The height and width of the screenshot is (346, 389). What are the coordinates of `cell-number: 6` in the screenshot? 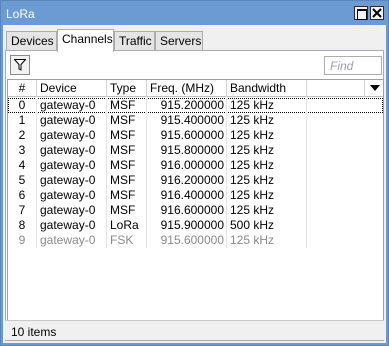 It's located at (22, 195).